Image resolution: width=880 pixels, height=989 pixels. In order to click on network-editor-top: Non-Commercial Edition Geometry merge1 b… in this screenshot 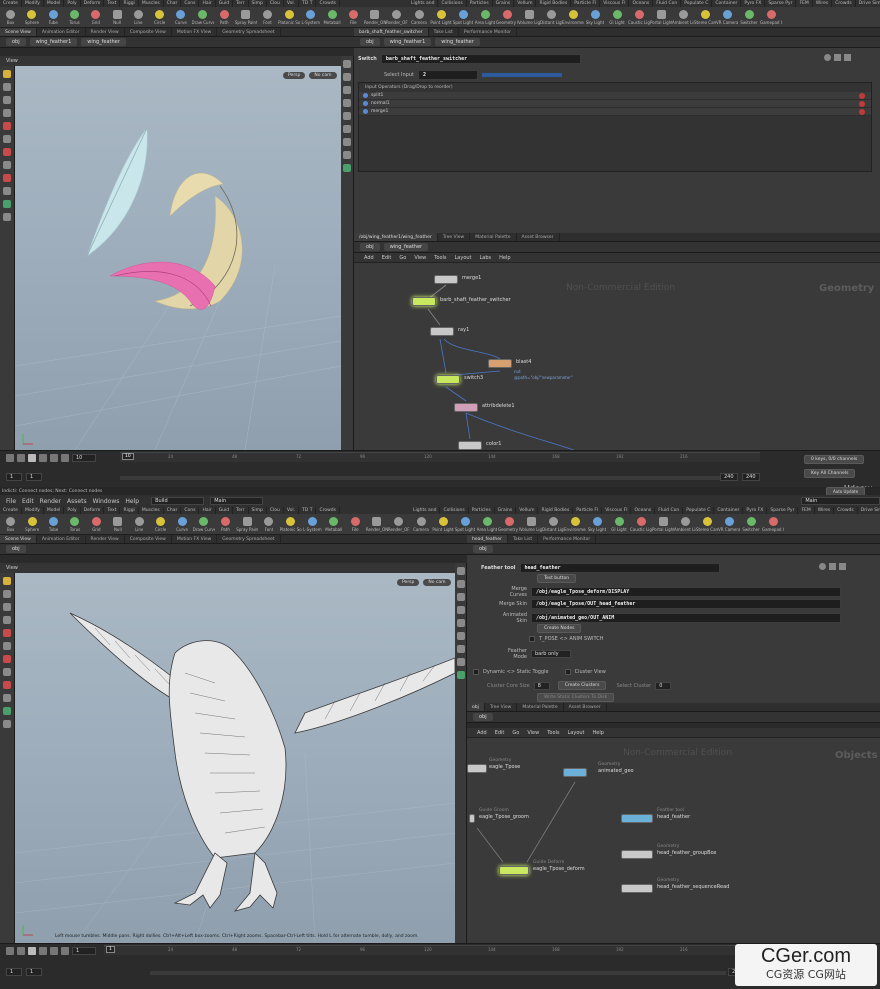, I will do `click(617, 356)`.